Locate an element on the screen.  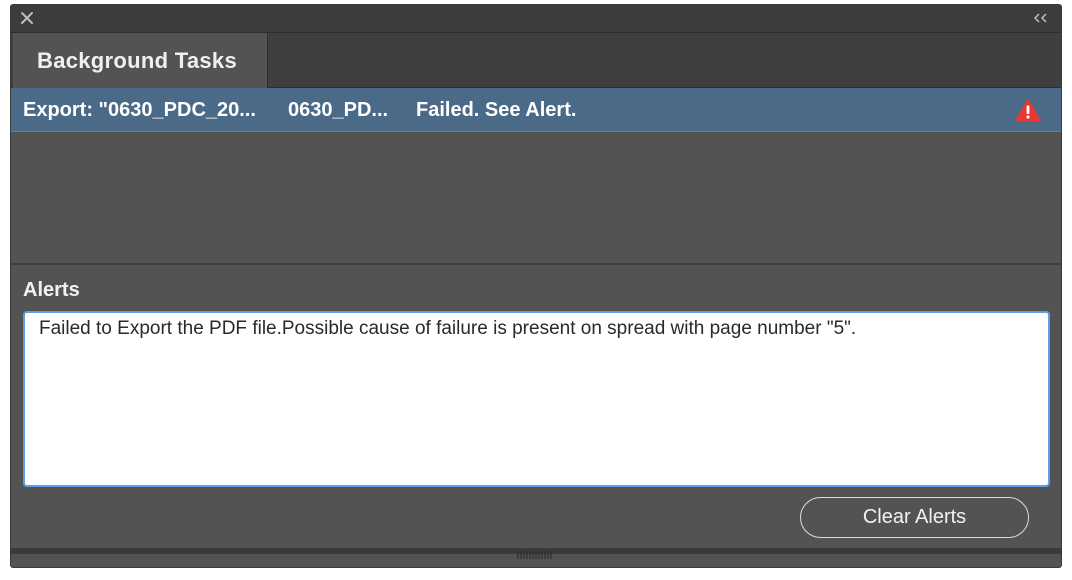
close-icon is located at coordinates (27, 18).